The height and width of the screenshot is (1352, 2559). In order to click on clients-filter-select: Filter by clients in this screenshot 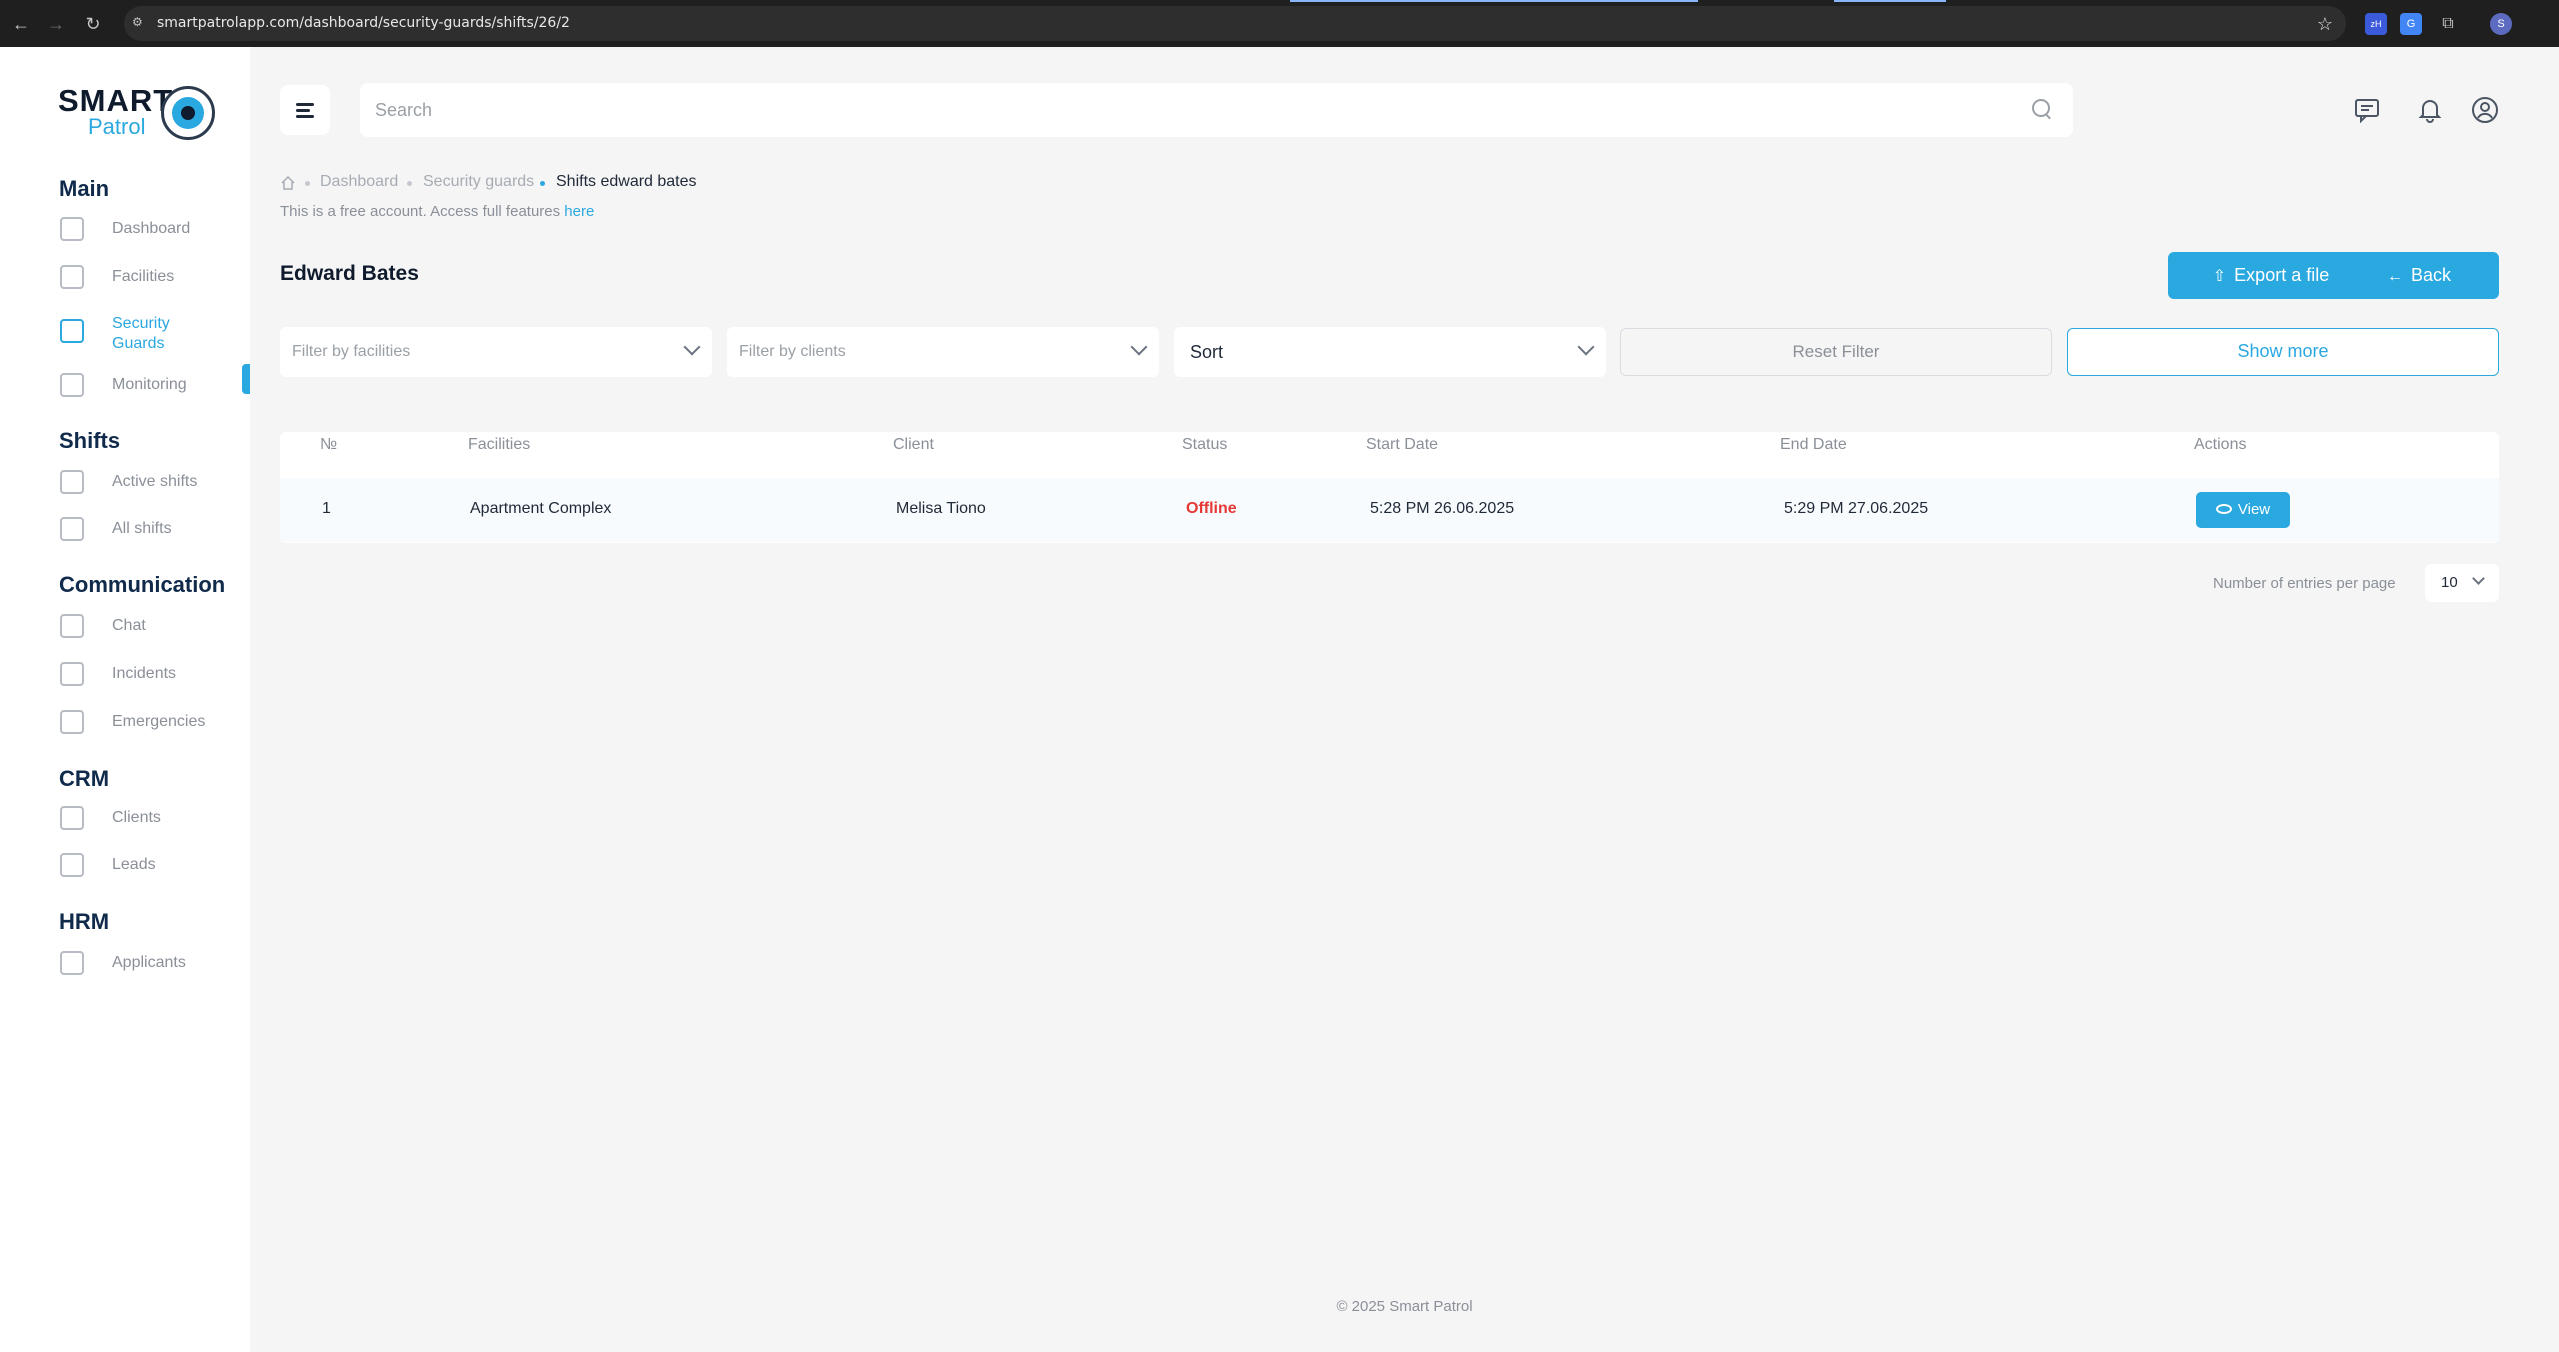, I will do `click(943, 352)`.